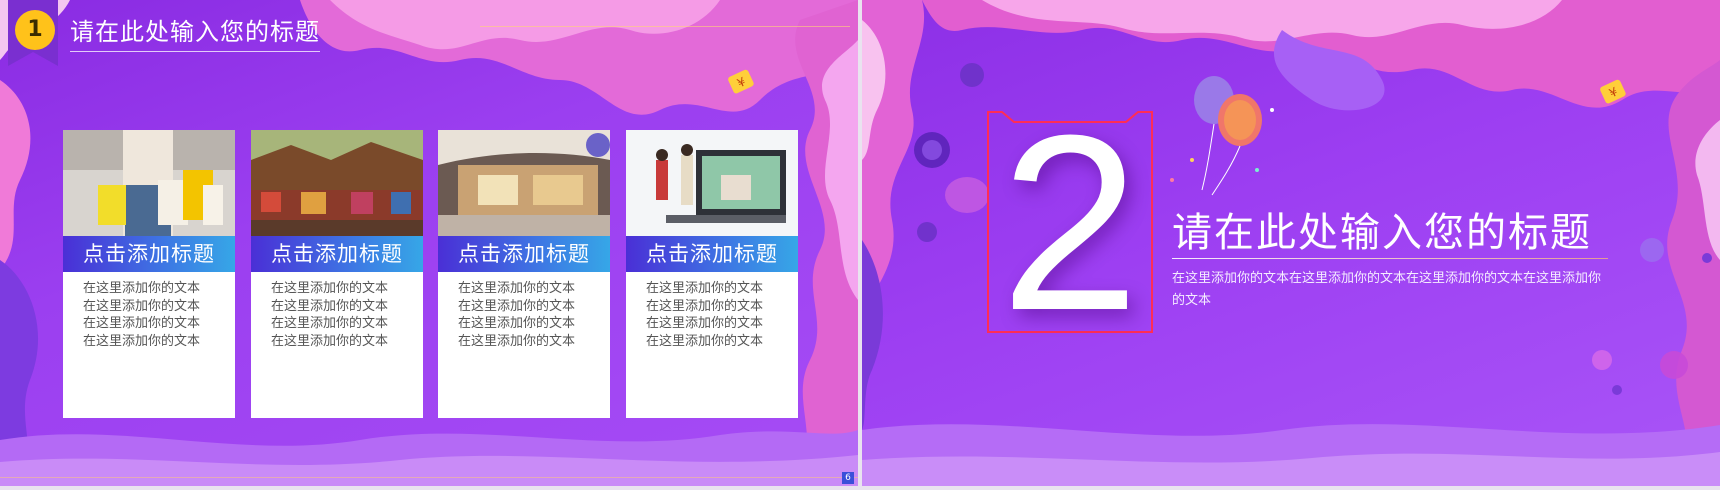 This screenshot has width=1720, height=490. I want to click on section-number-badge: 1, so click(35, 30).